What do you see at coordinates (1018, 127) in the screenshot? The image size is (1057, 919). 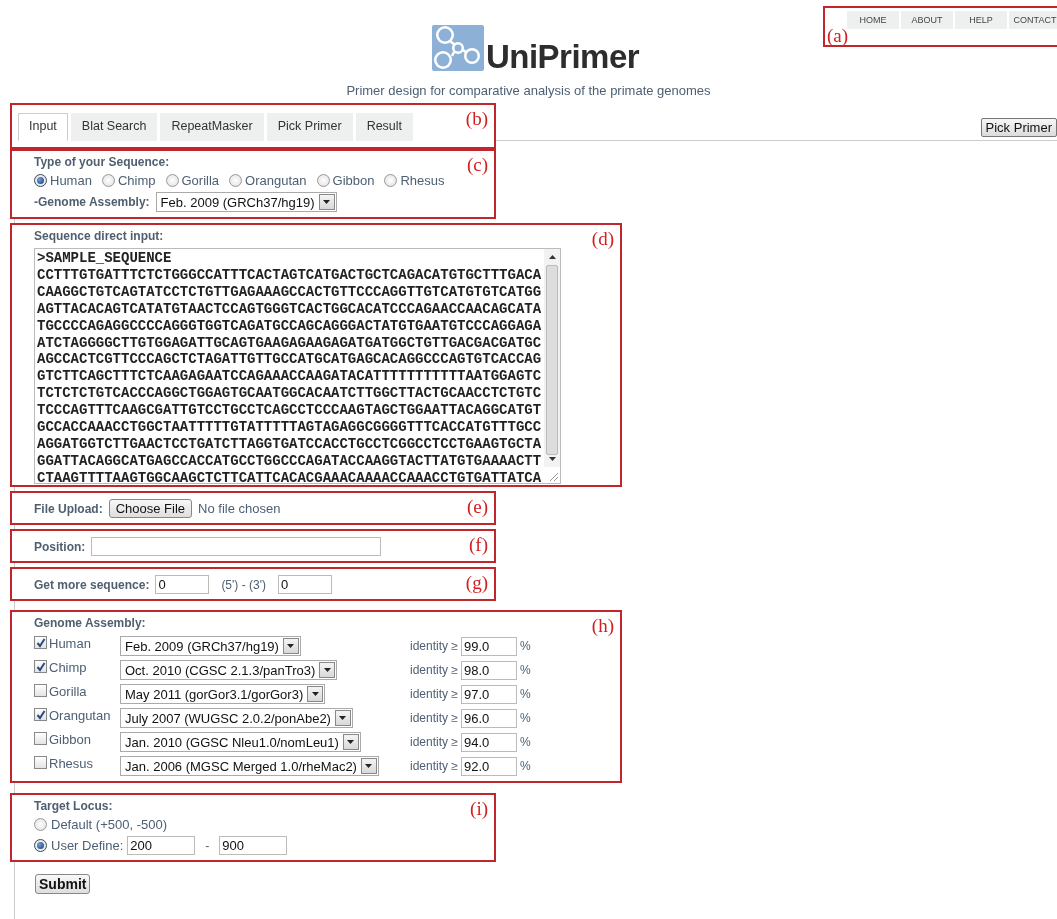 I see `pick-primer-button: Pick Primer` at bounding box center [1018, 127].